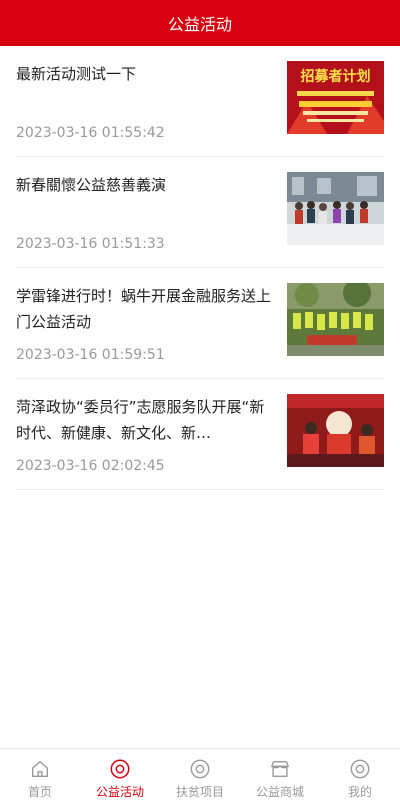 This screenshot has width=400, height=802. Describe the element at coordinates (279, 792) in the screenshot. I see `tab-label: 公益商城` at that location.